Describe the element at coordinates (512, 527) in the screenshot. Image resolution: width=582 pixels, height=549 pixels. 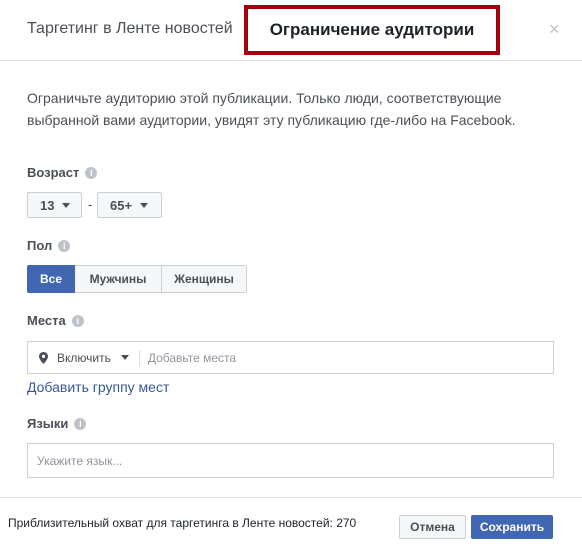
I see `save-button: Сохранить` at that location.